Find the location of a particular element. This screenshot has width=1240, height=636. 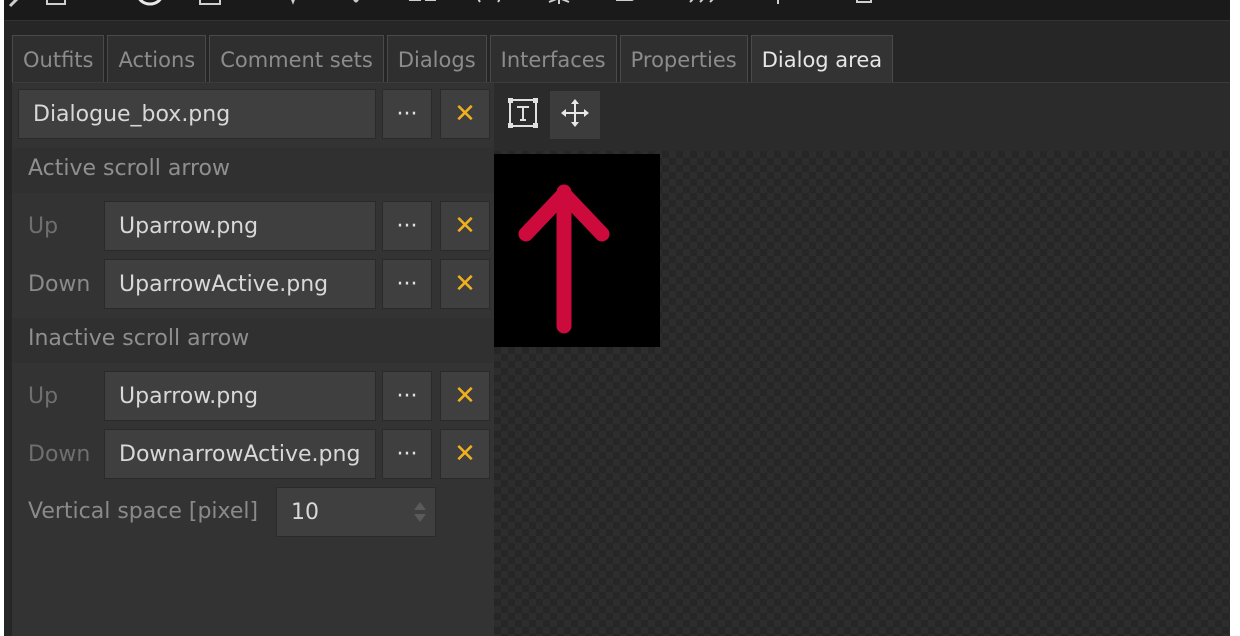

inactive-scroll-arrow-heading: Inactive scroll arrow is located at coordinates (139, 338).